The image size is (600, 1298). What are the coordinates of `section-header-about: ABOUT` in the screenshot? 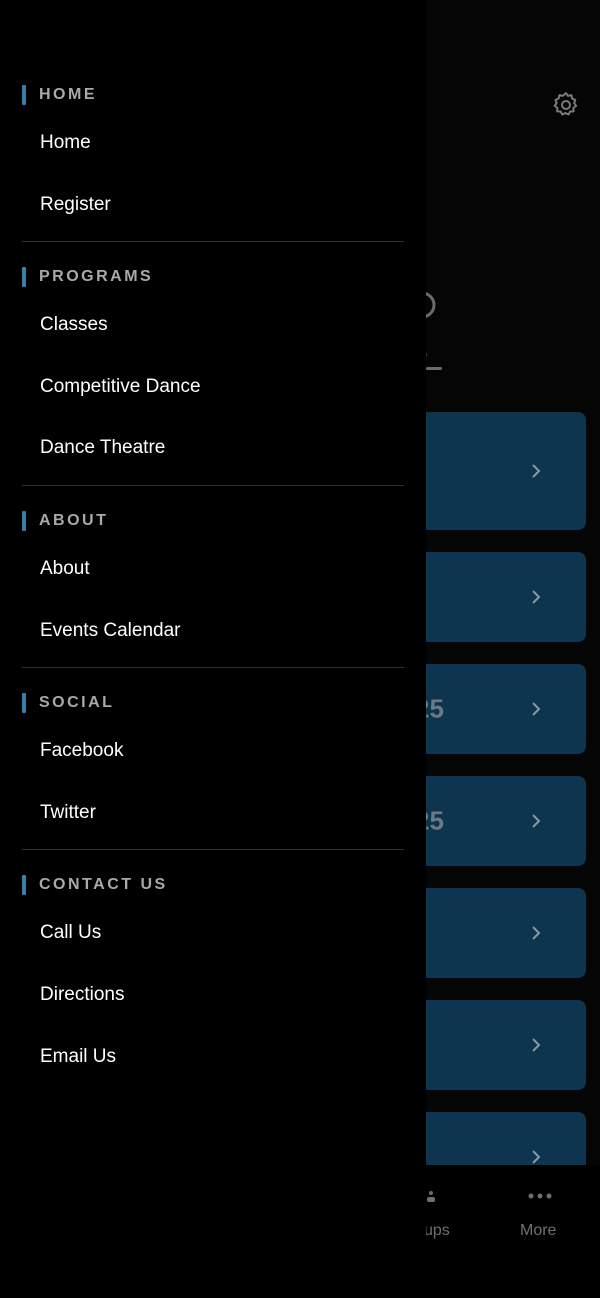 It's located at (65, 521).